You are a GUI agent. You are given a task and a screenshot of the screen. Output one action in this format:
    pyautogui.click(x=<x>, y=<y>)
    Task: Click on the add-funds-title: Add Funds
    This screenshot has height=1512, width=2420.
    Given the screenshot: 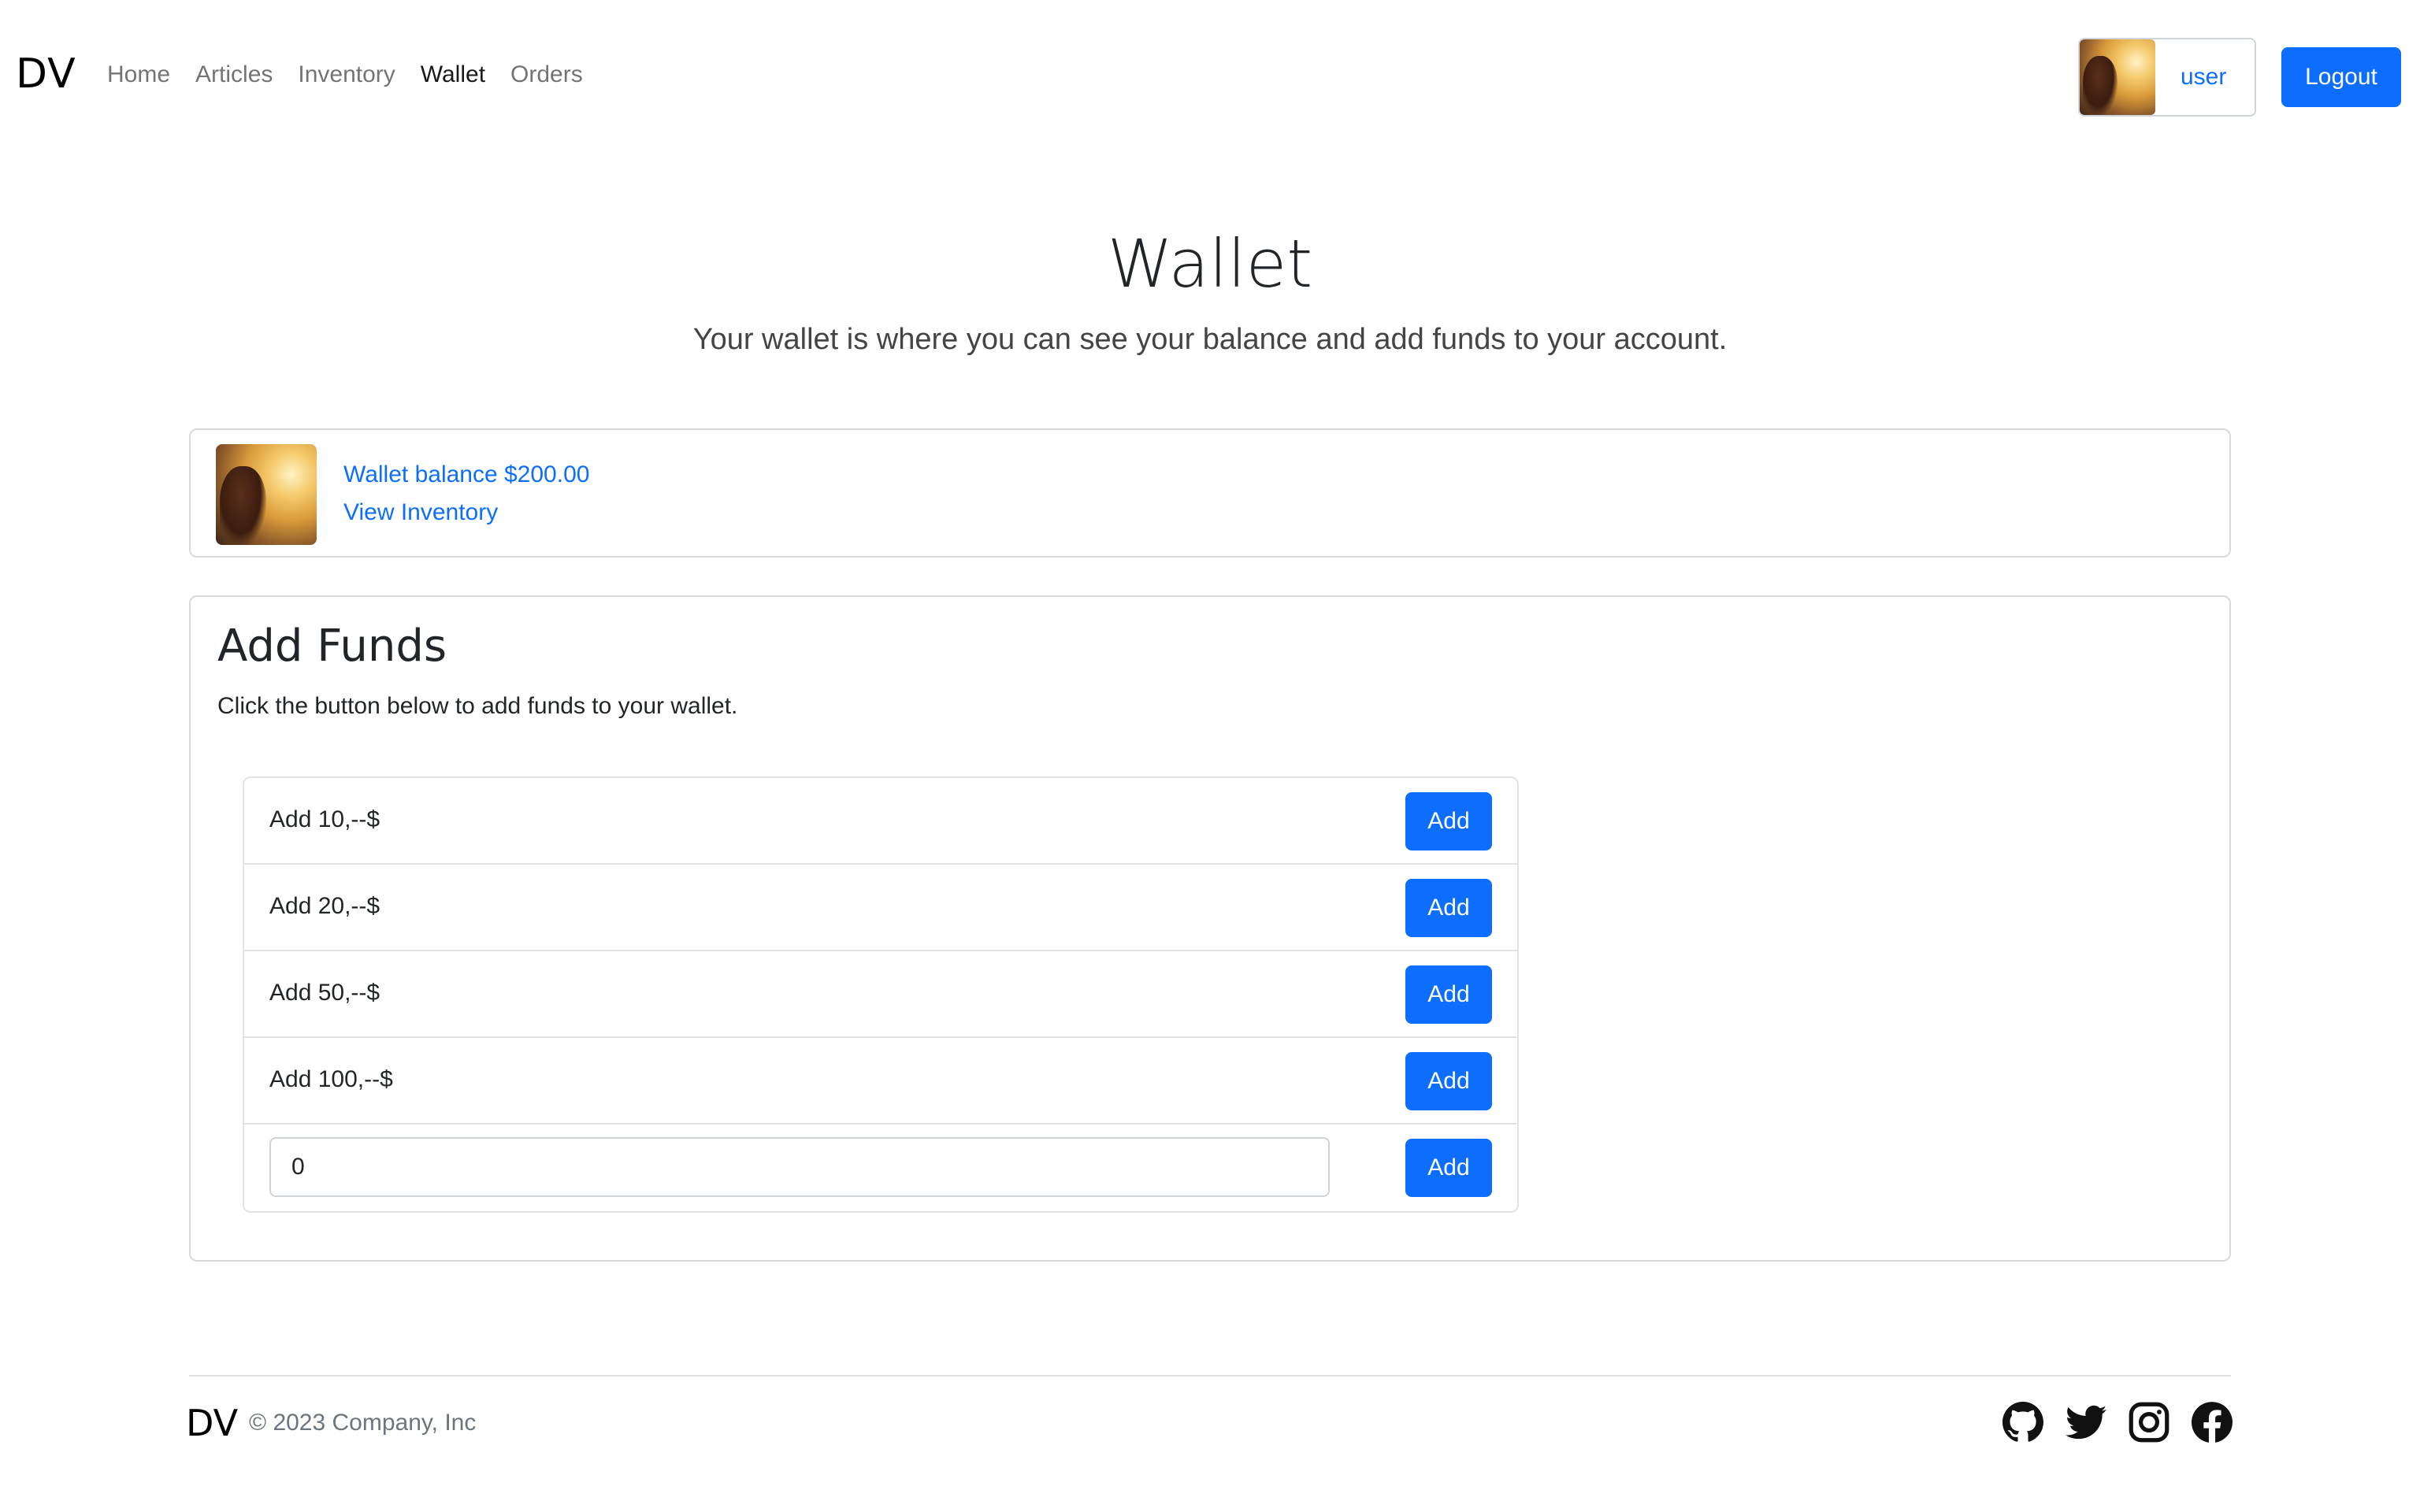 What is the action you would take?
    pyautogui.click(x=332, y=646)
    